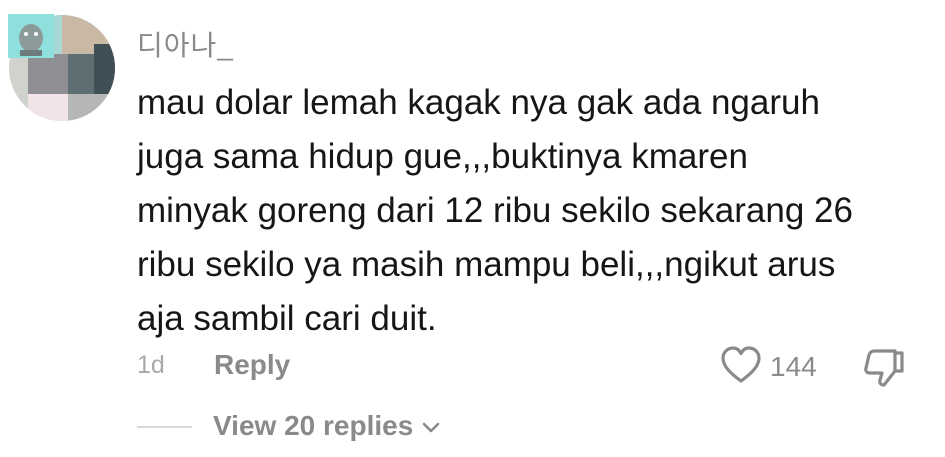 Image resolution: width=945 pixels, height=457 pixels. Describe the element at coordinates (62, 68) in the screenshot. I see `avatar` at that location.